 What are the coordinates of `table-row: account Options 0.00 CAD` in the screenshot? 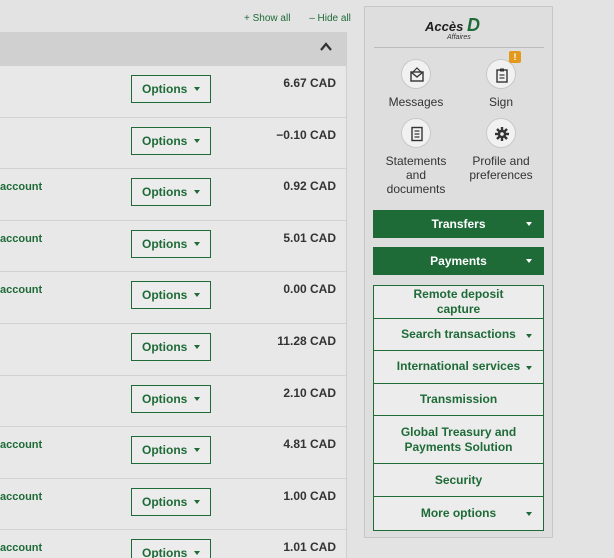 It's located at (173, 298).